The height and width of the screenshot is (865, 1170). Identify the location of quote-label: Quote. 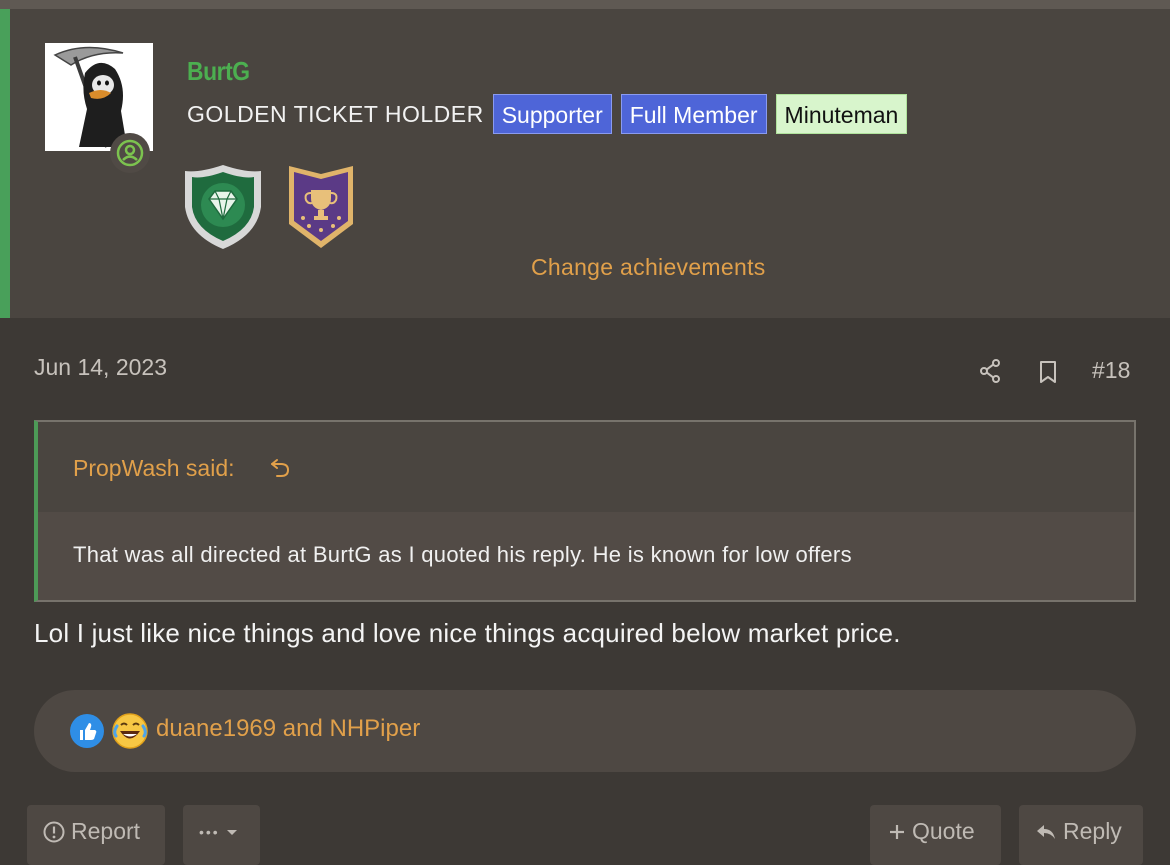
(943, 831).